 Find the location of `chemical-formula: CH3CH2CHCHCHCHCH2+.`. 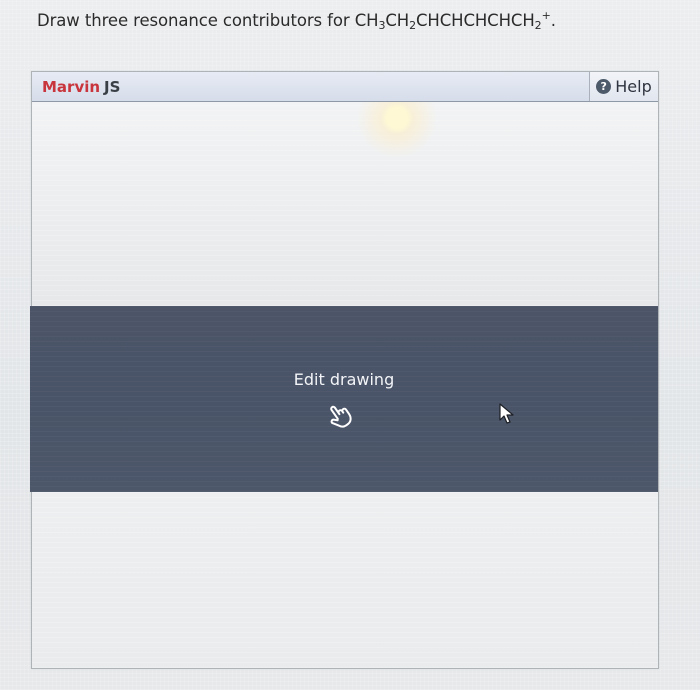

chemical-formula: CH3CH2CHCHCHCHCH2+. is located at coordinates (455, 20).